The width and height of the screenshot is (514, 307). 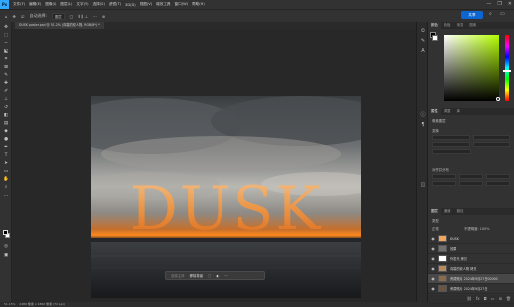 I want to click on pen-tool-icon: ✒, so click(x=6, y=147).